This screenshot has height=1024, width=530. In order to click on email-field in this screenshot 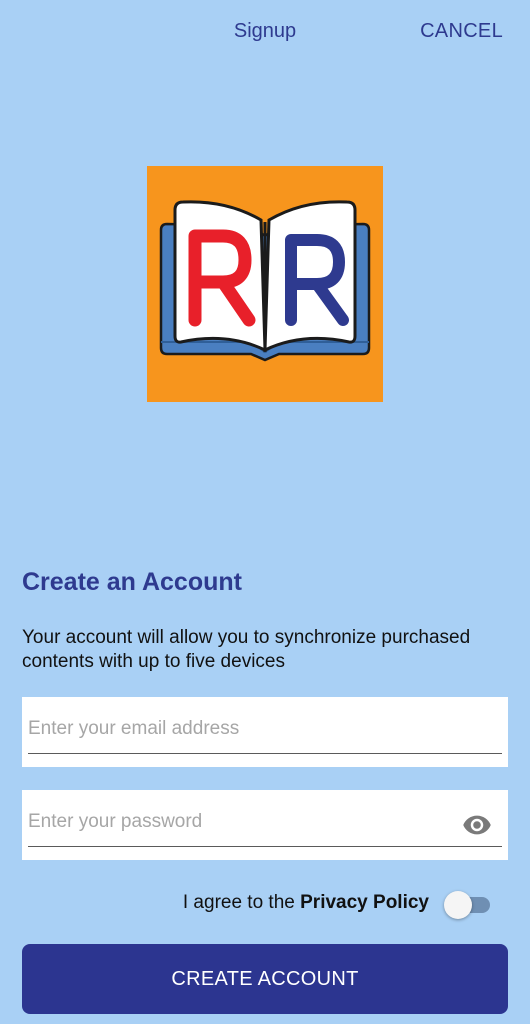, I will do `click(243, 729)`.